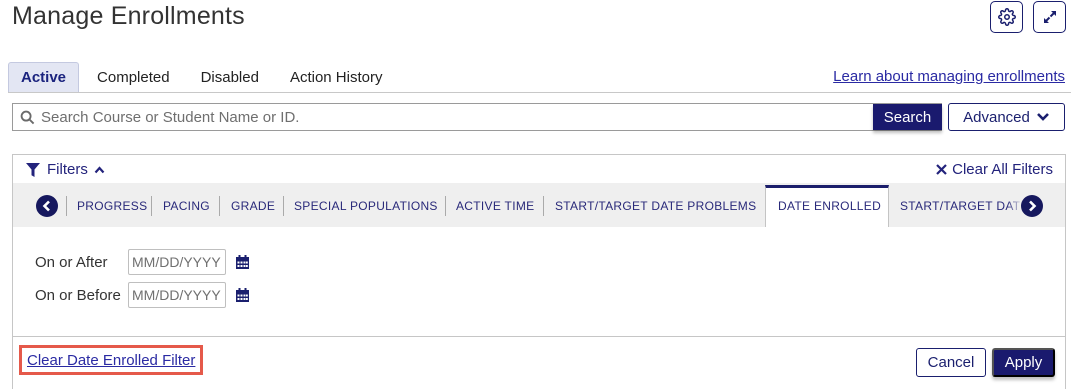 Image resolution: width=1071 pixels, height=389 pixels. Describe the element at coordinates (539, 336) in the screenshot. I see `filter-footer-divider` at that location.